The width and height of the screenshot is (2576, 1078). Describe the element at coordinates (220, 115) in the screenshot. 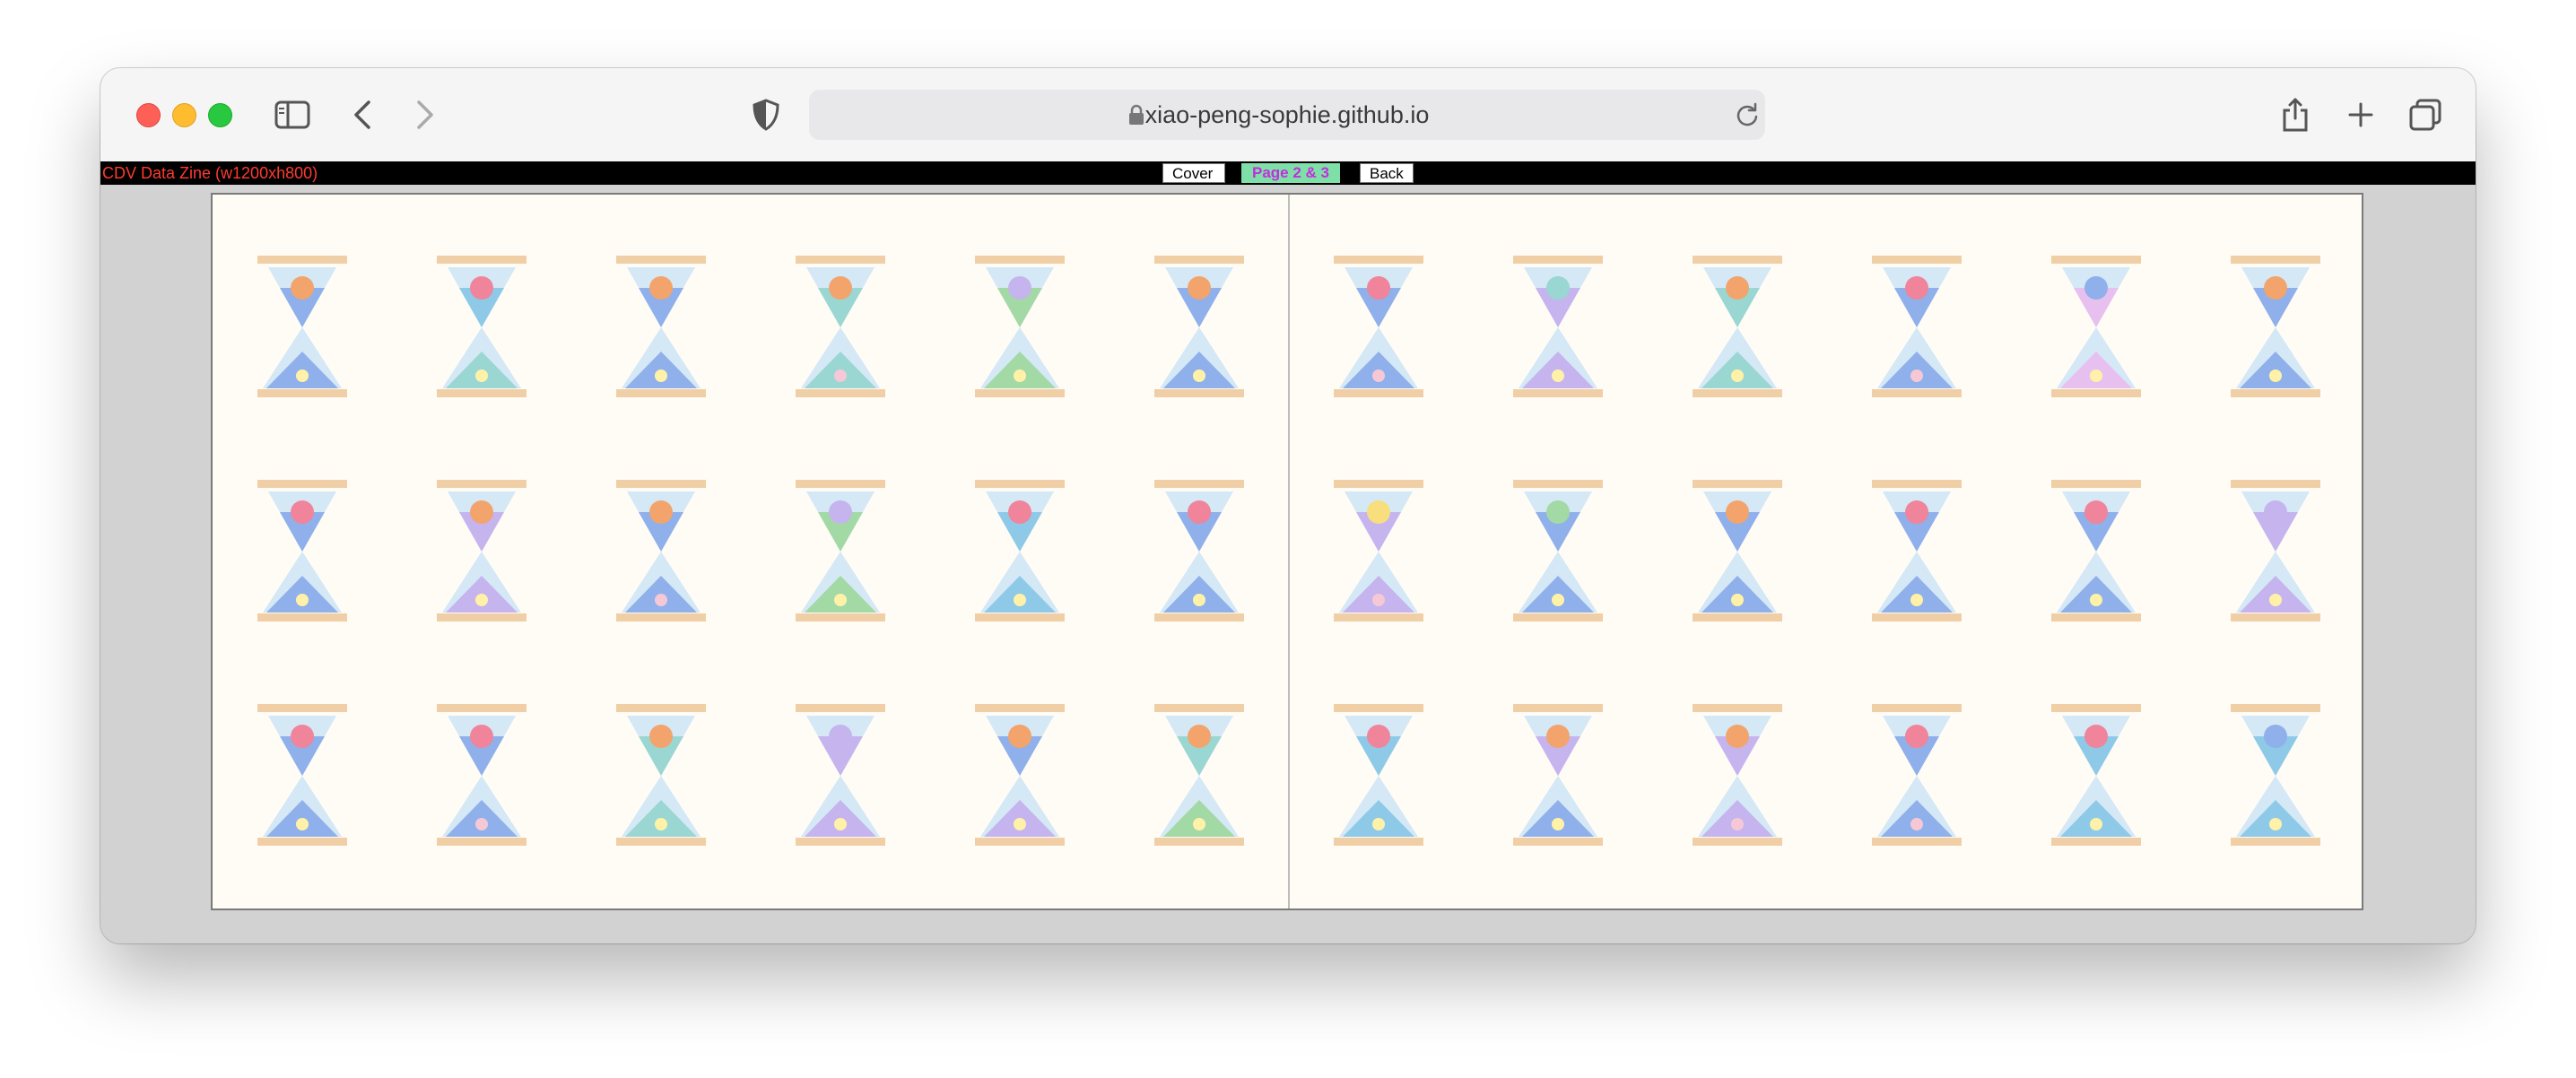

I see `zoom-window-button` at that location.